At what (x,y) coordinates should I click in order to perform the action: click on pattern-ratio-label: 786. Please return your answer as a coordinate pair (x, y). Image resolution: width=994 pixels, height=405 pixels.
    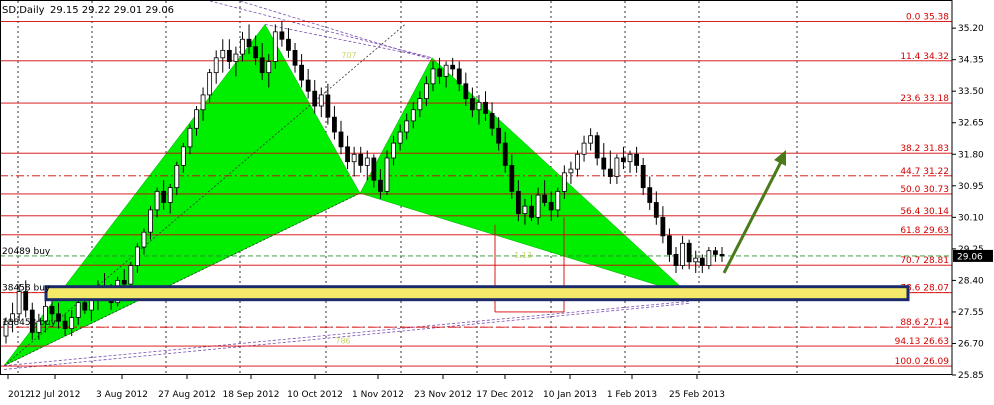
    Looking at the image, I should click on (342, 340).